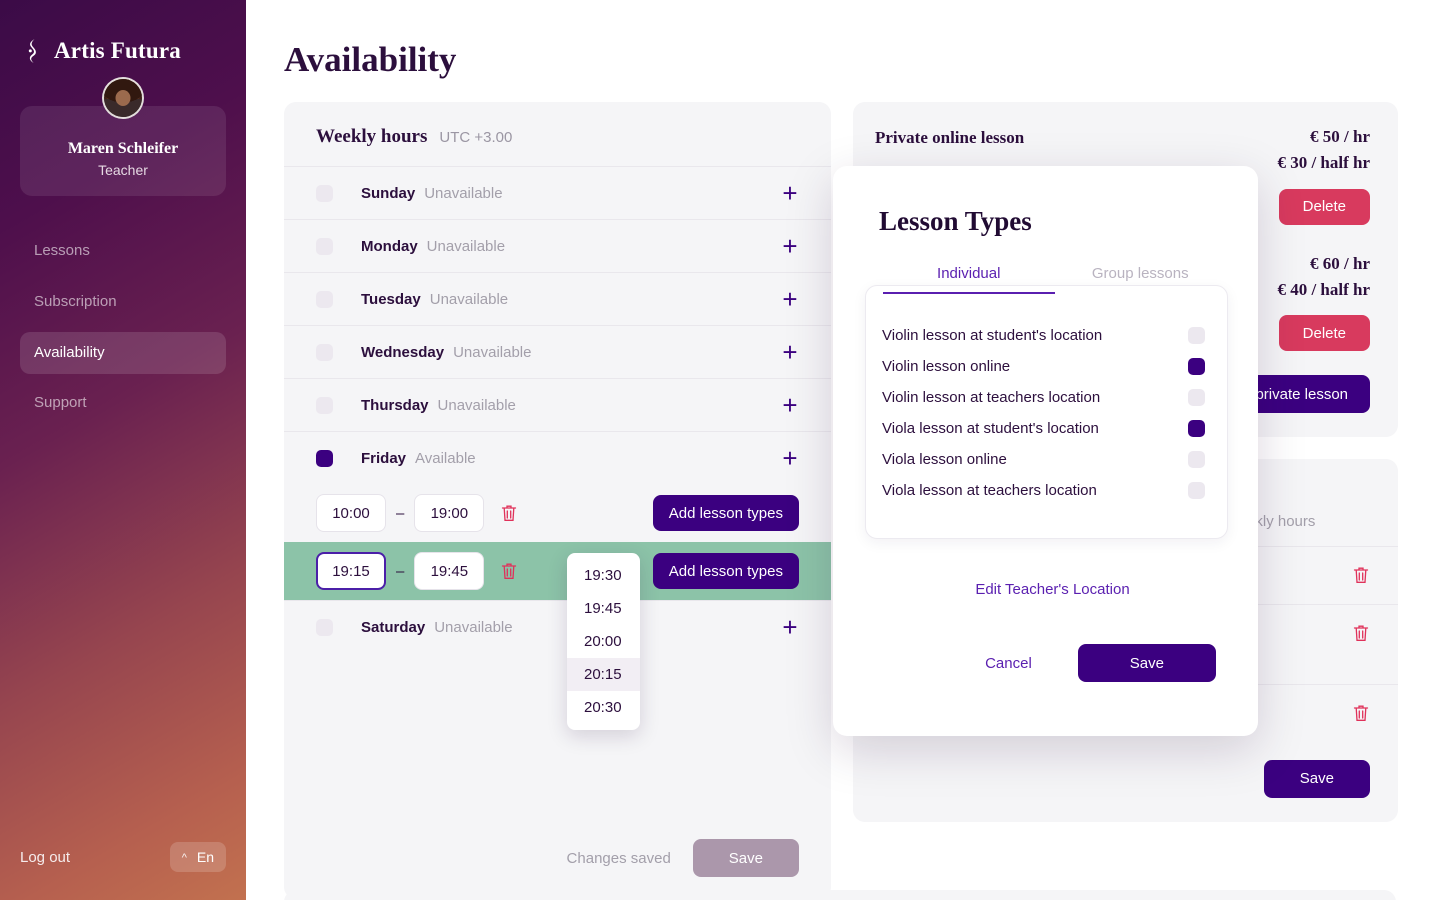  What do you see at coordinates (351, 571) in the screenshot?
I see `slot-start-input: 19:15` at bounding box center [351, 571].